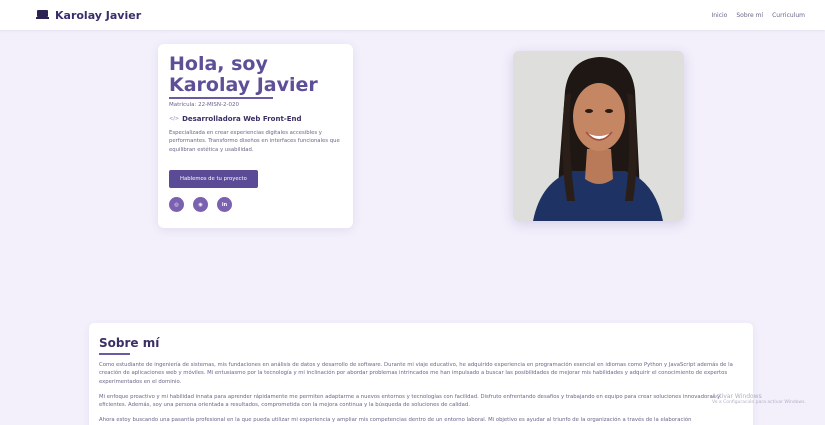 The height and width of the screenshot is (425, 825). I want to click on github-icon: ◉, so click(200, 204).